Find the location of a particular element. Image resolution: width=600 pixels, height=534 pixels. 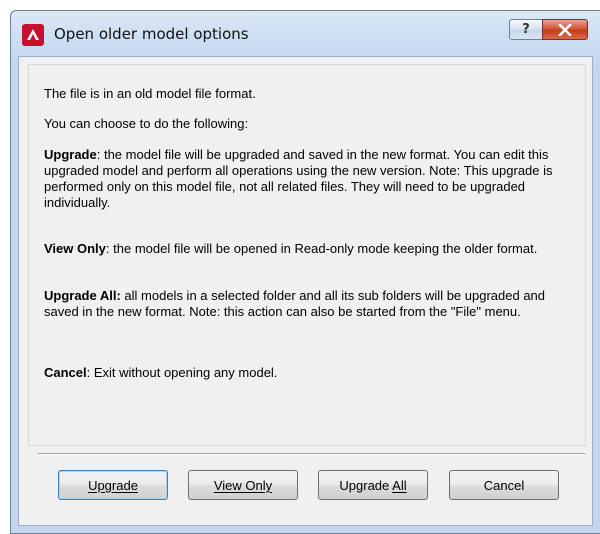

cancel-button-label: Cancel is located at coordinates (504, 485).